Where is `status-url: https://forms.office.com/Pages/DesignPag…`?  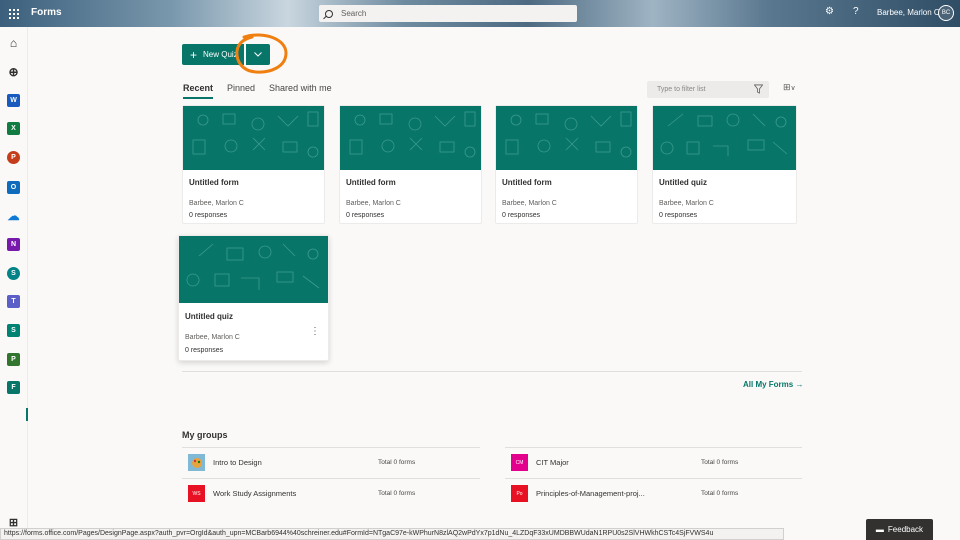
status-url: https://forms.office.com/Pages/DesignPag… is located at coordinates (392, 534).